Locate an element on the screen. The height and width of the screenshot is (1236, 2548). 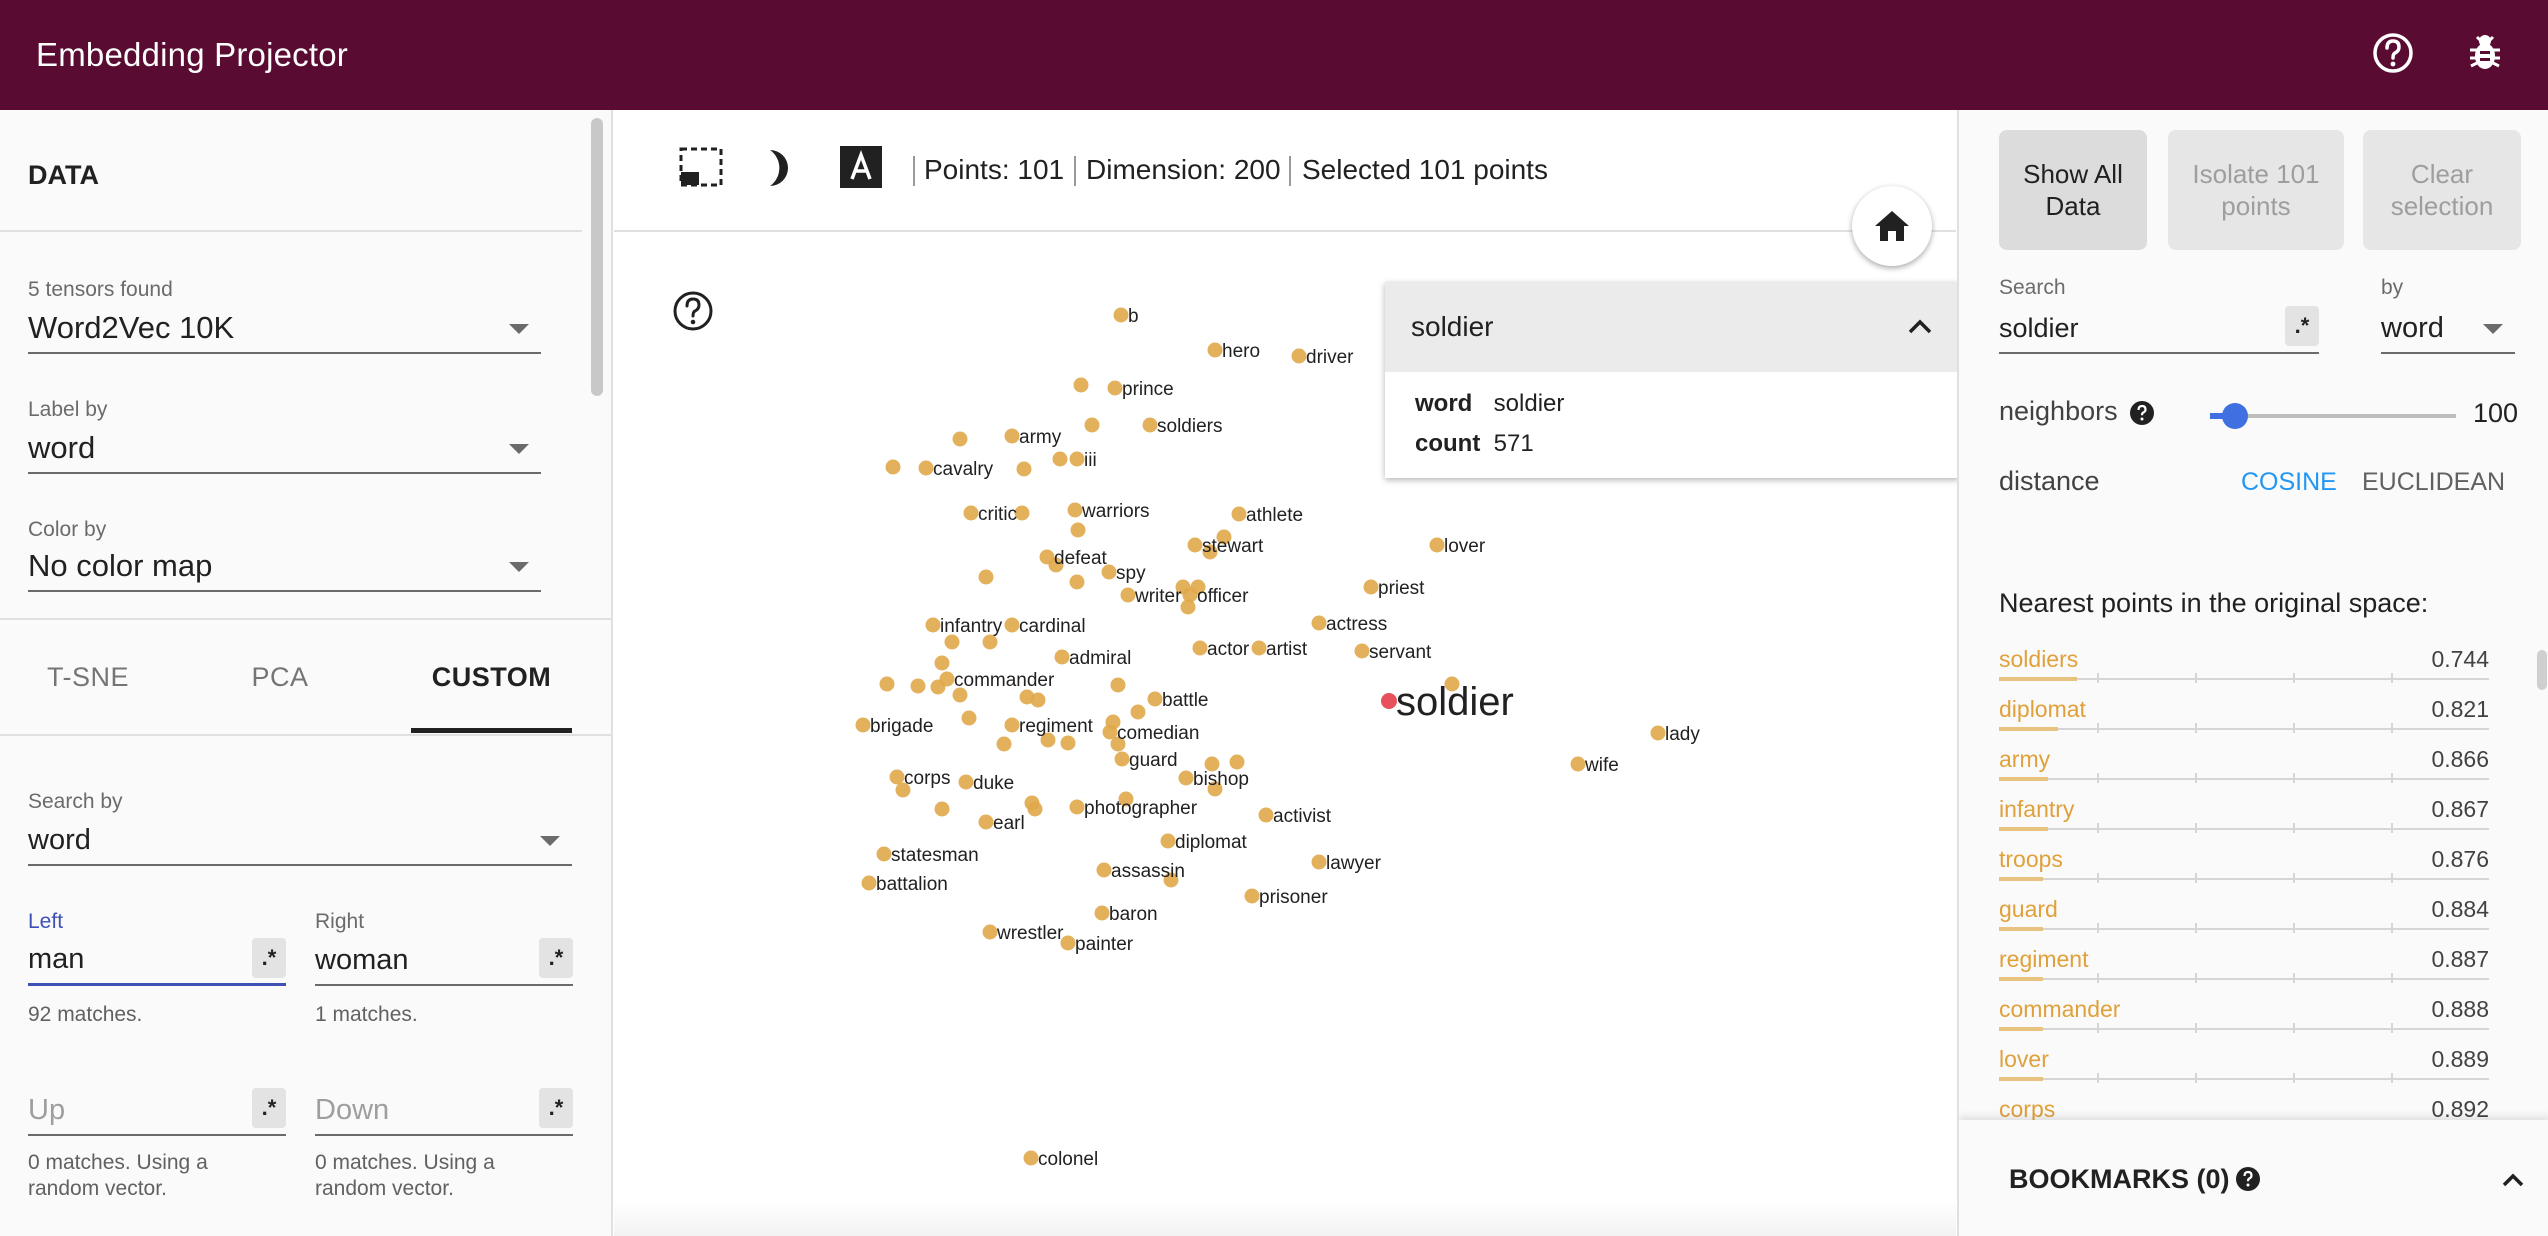
right-input: woman .* is located at coordinates (444, 961).